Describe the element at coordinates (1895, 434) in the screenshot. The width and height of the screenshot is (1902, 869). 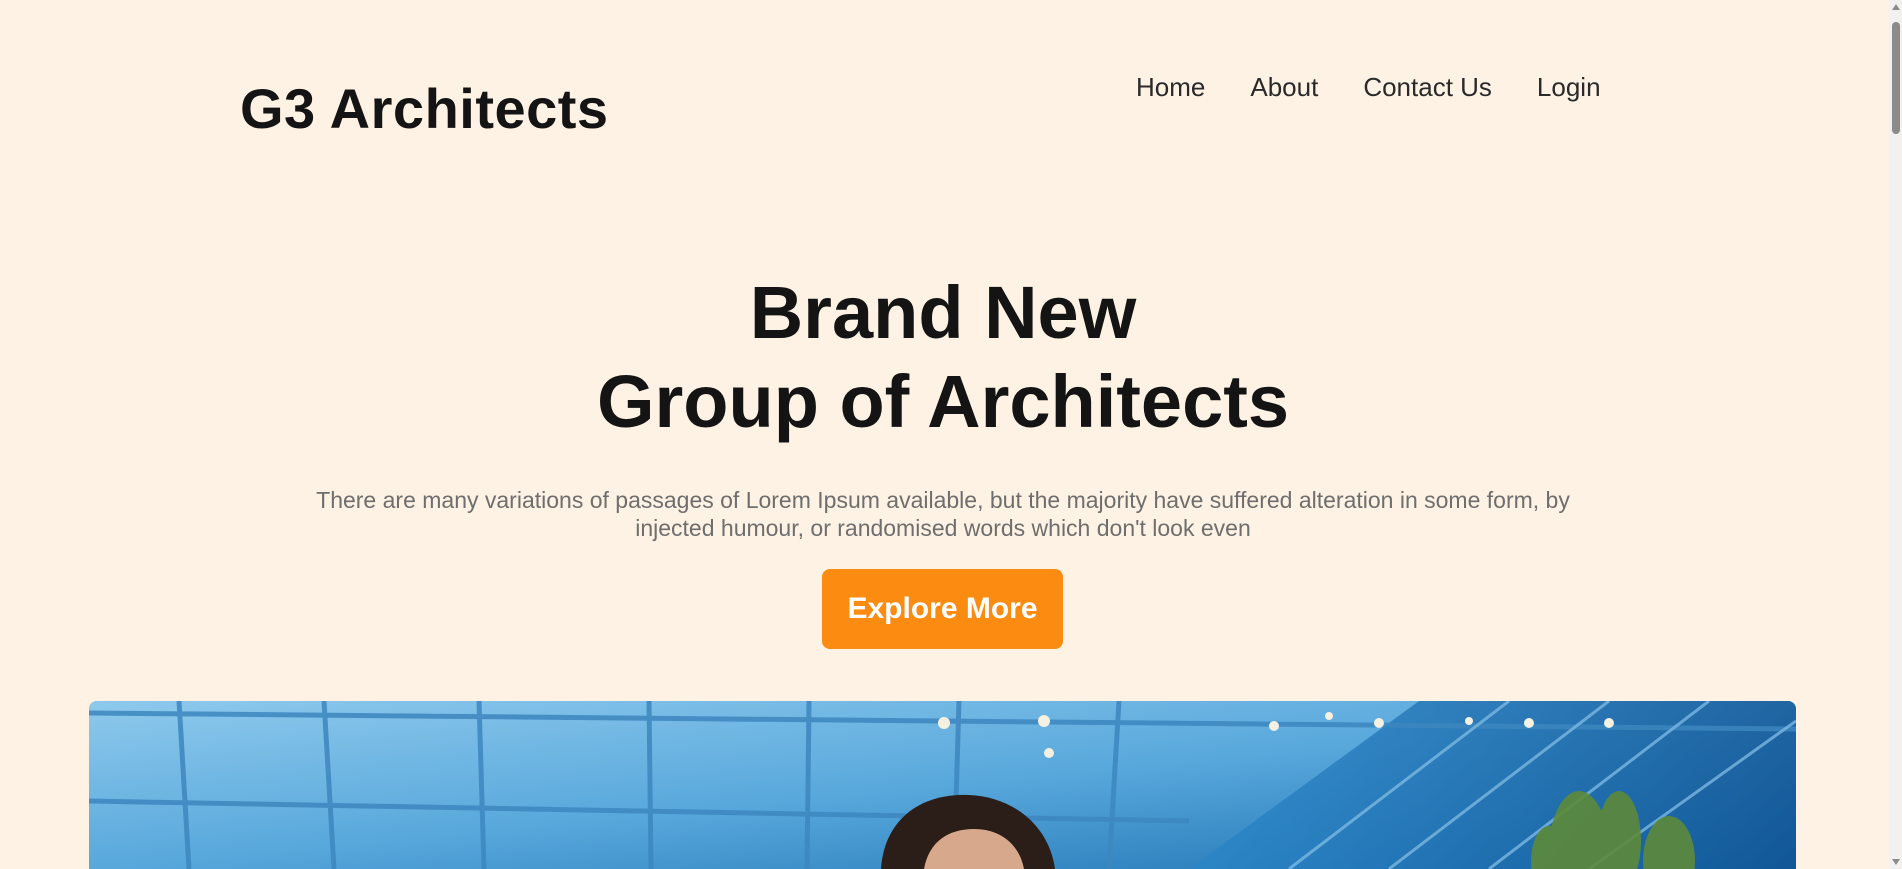
I see `vertical-scrollbar` at that location.